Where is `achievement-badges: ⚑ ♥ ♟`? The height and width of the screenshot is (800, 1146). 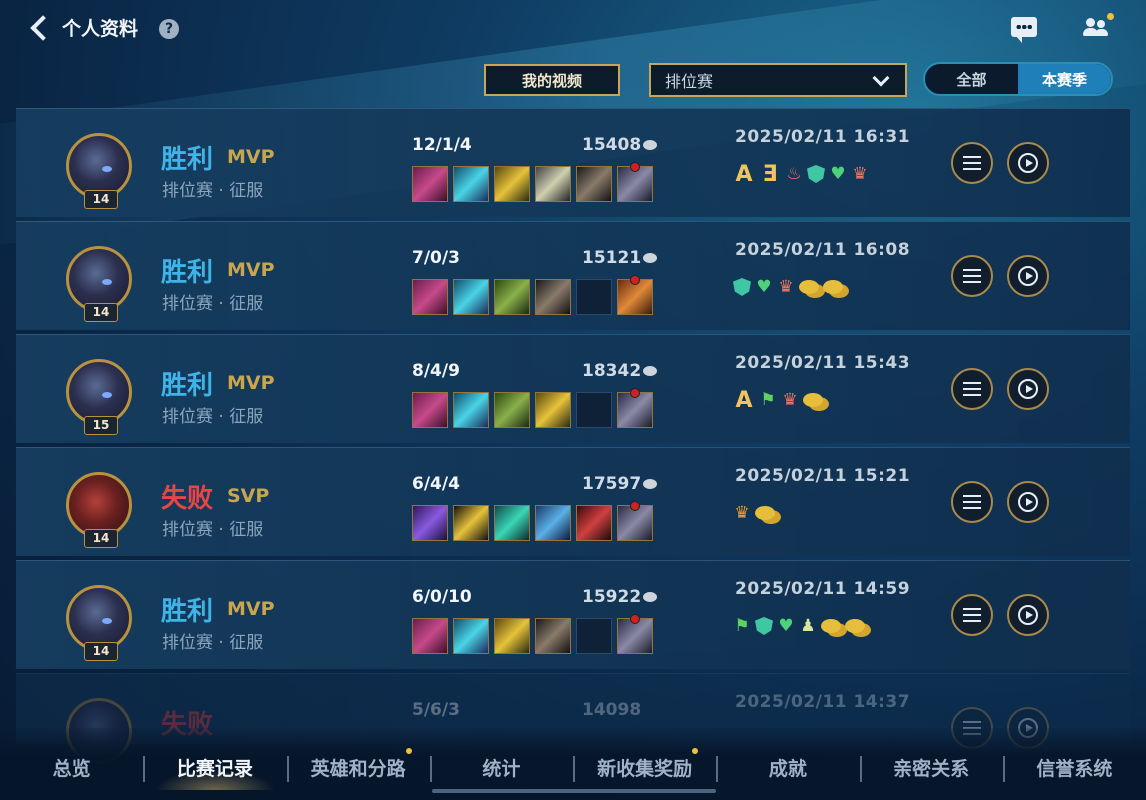 achievement-badges: ⚑ ♥ ♟ is located at coordinates (799, 626).